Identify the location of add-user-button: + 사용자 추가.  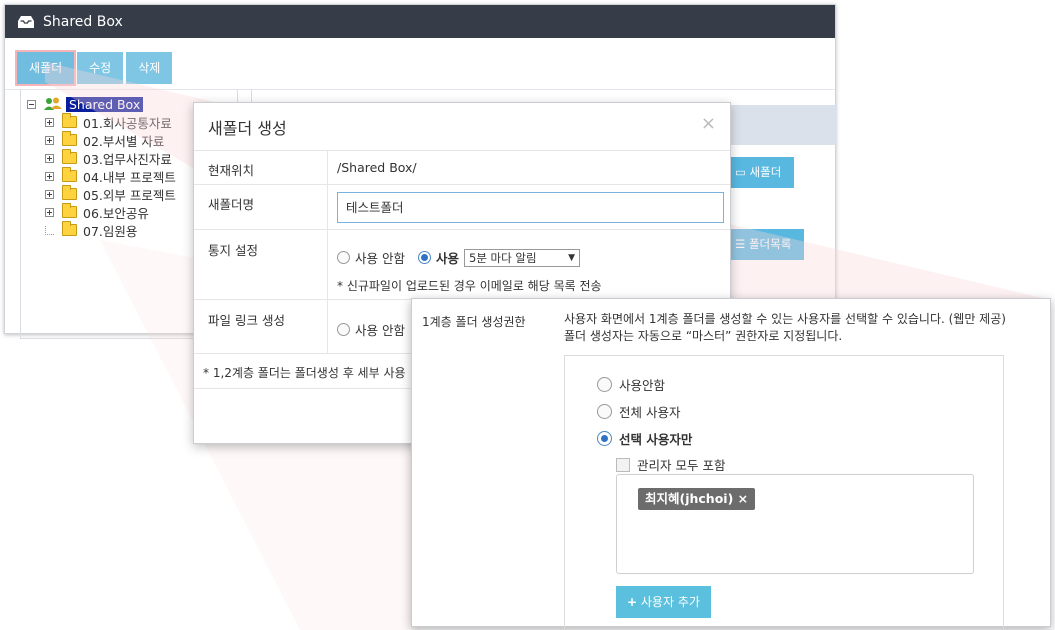
(663, 602).